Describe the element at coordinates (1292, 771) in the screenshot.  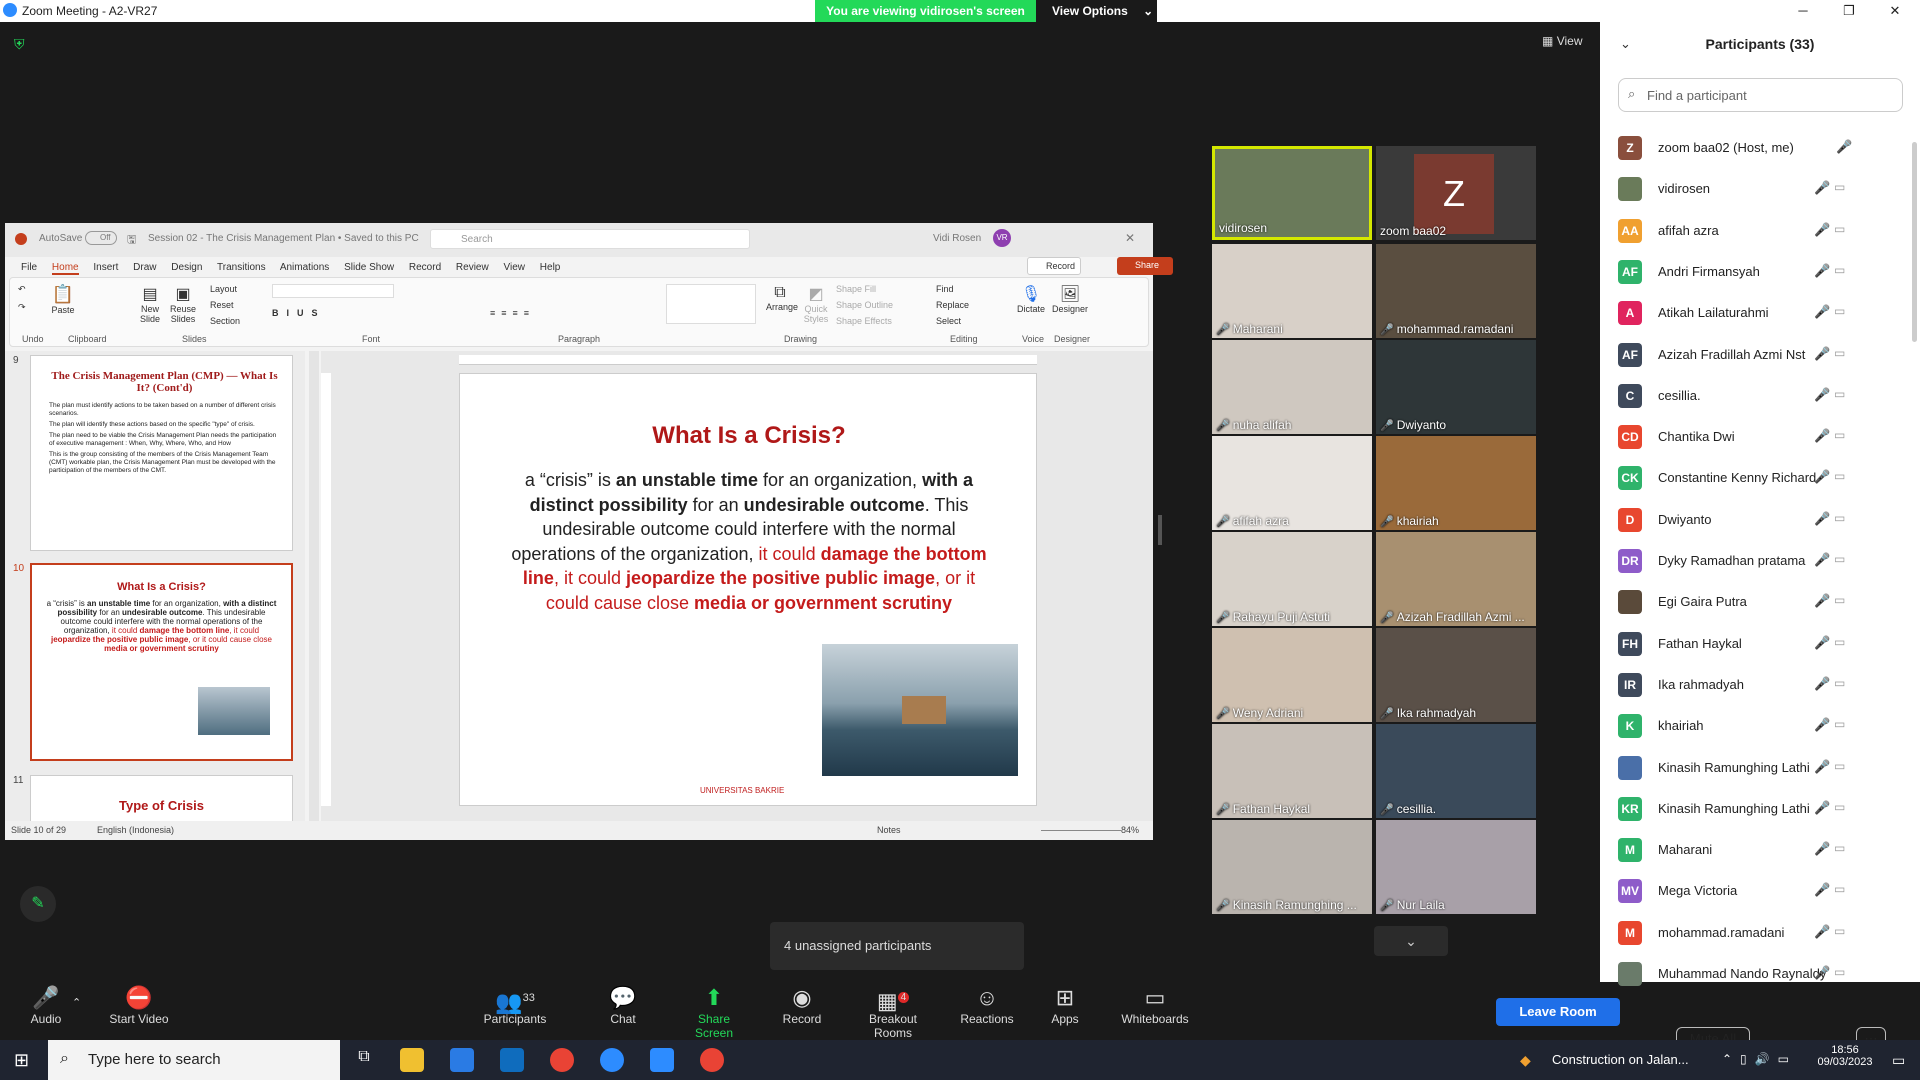
I see `video-tile: 🎤 Fathan Haykal` at that location.